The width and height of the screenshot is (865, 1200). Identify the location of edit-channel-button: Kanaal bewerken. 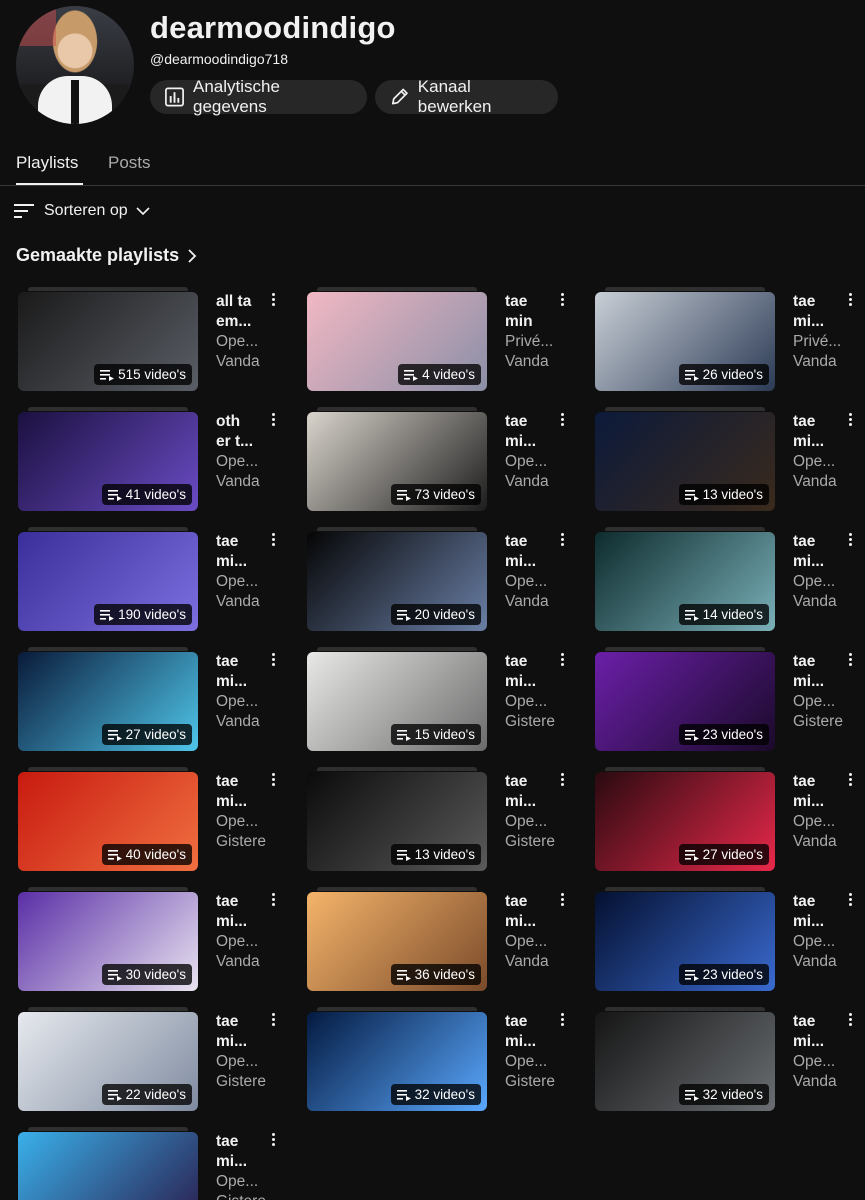
(466, 96).